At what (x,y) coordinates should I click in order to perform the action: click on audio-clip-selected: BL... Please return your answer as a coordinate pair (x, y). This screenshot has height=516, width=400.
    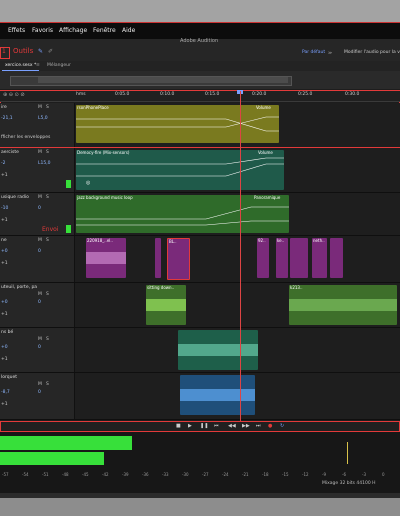
    Looking at the image, I should click on (178, 259).